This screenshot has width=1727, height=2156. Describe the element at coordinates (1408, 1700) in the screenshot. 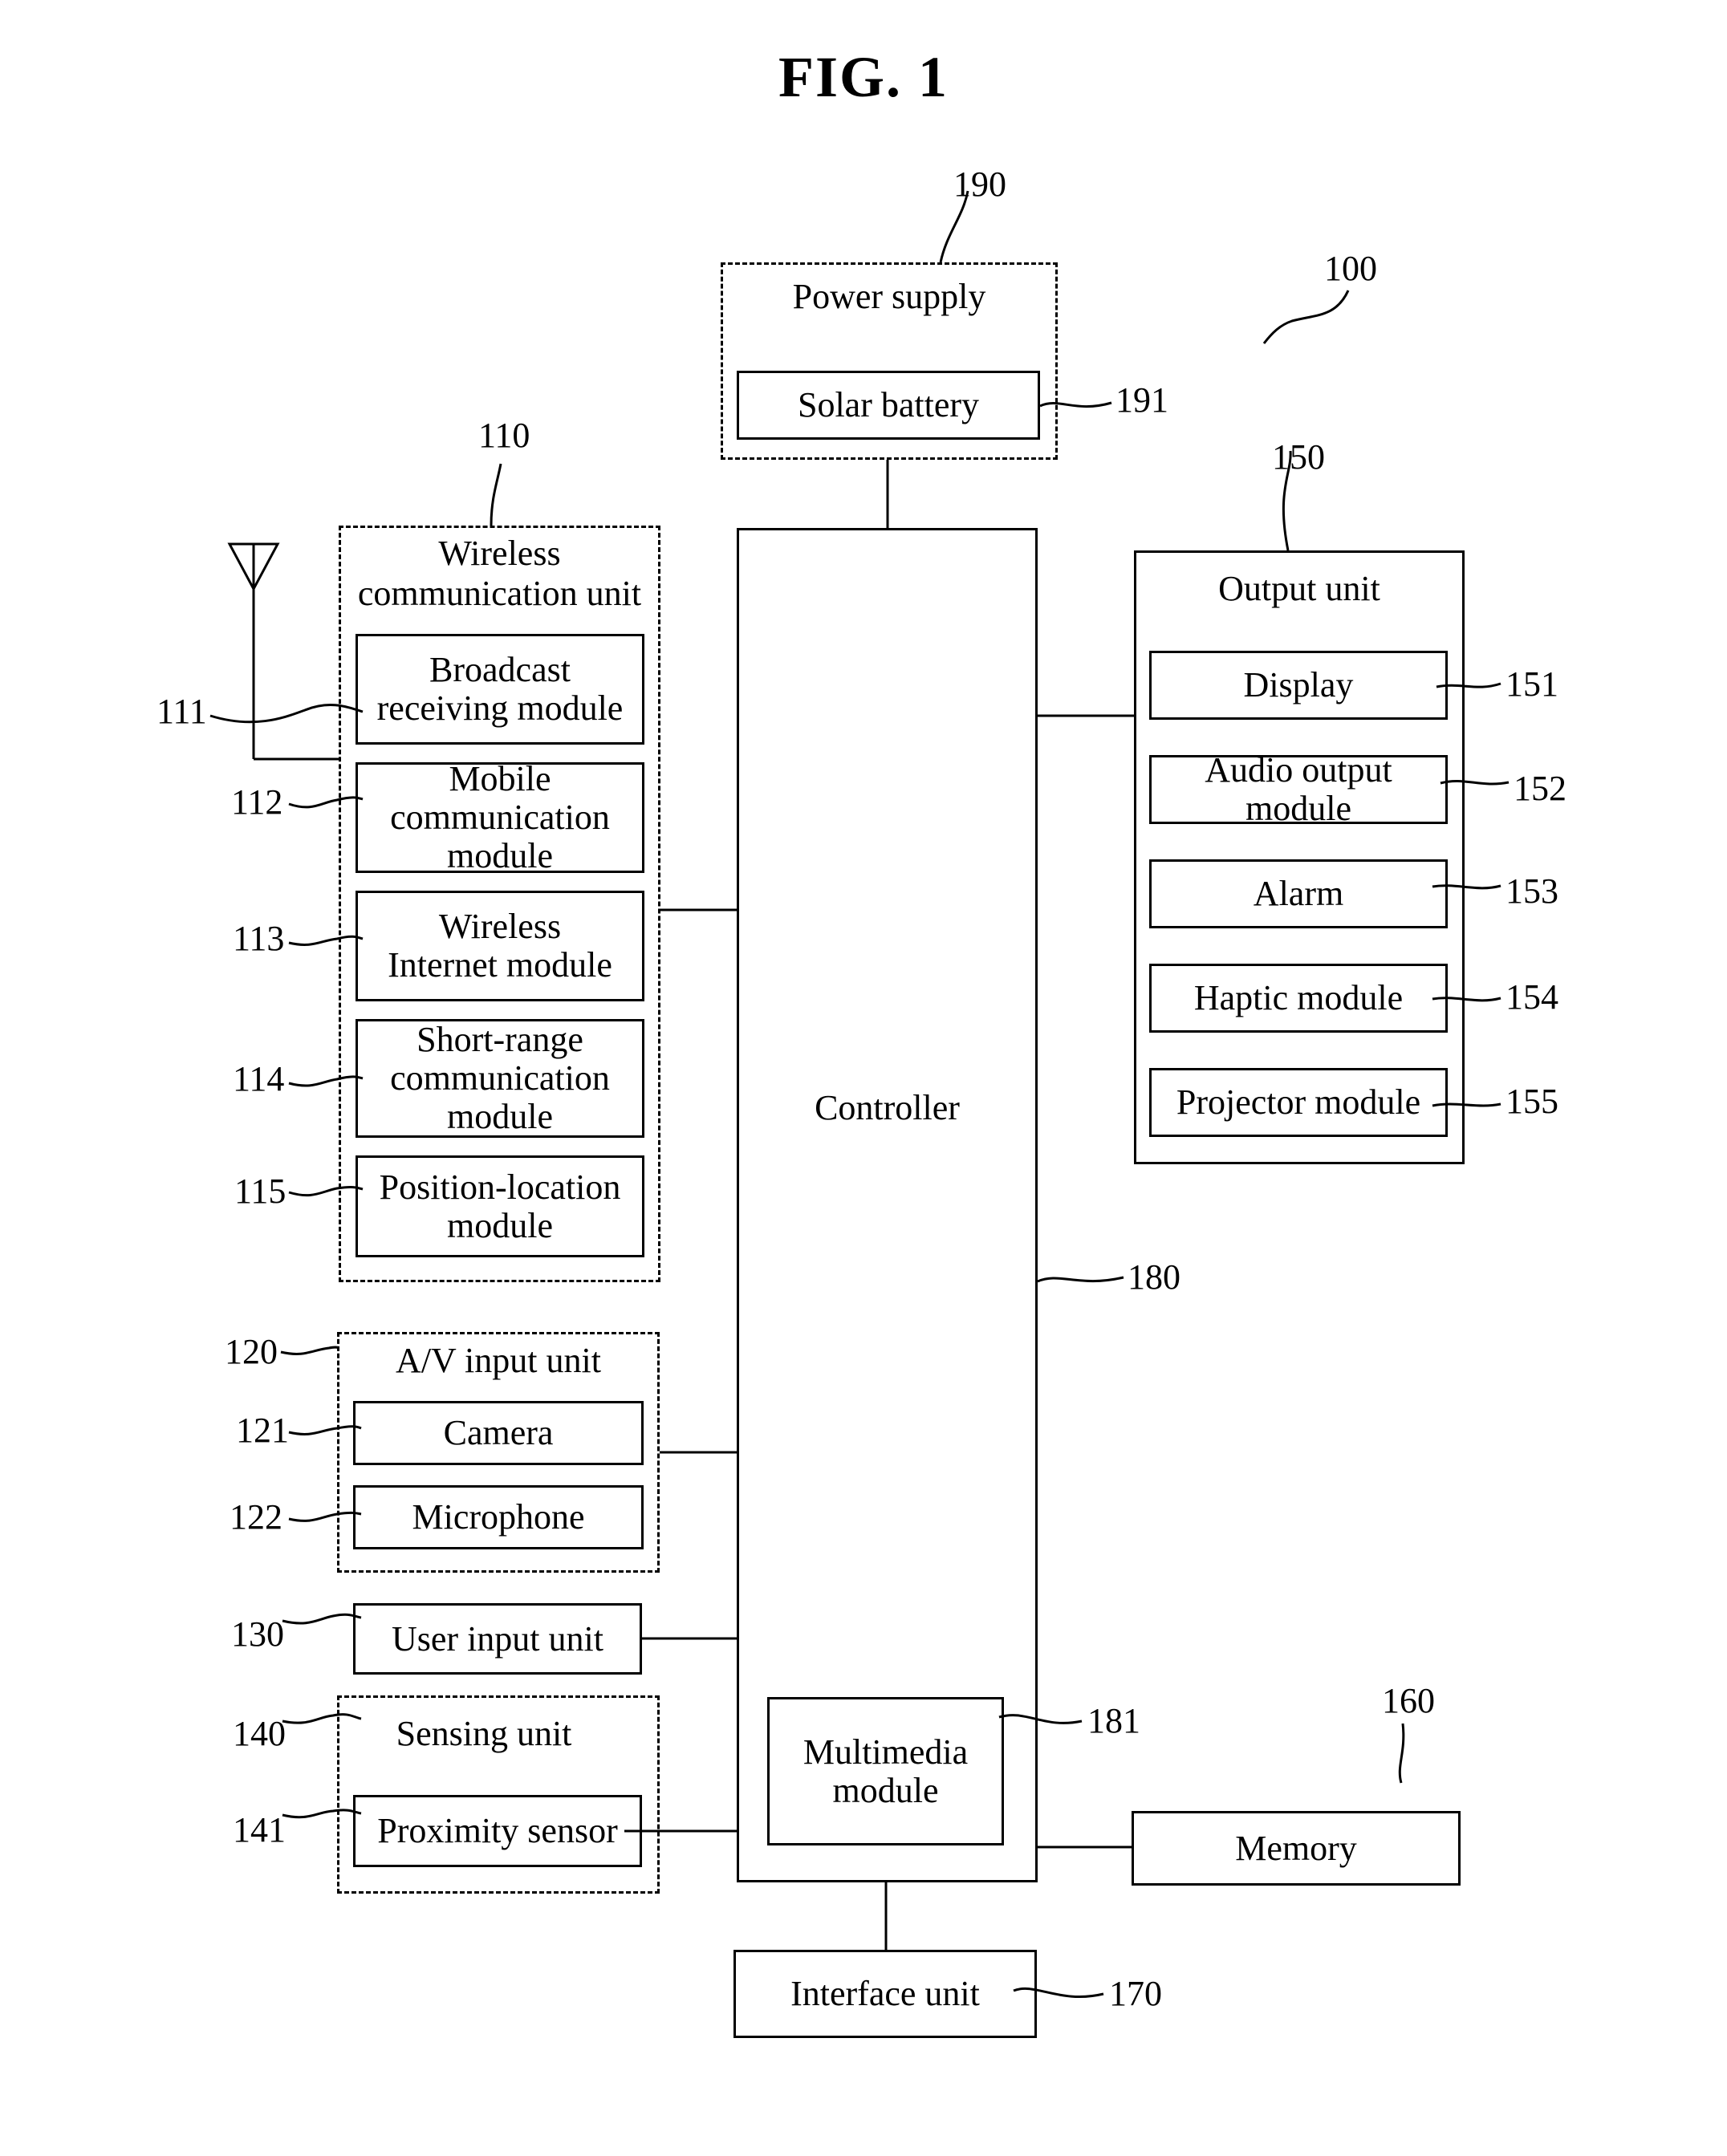

I see `ref-160: 160` at that location.